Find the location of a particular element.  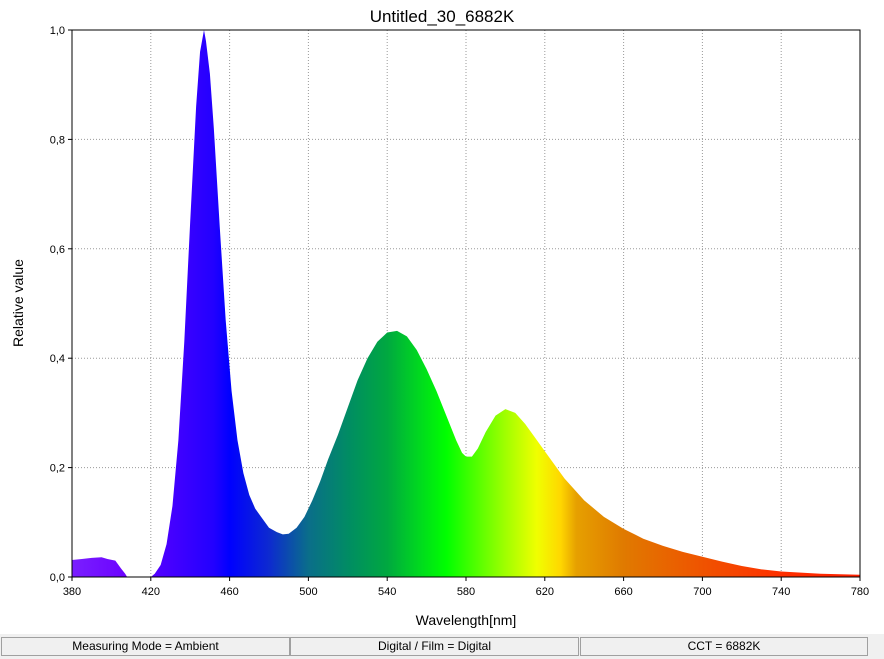

x-tick-label: 420 is located at coordinates (151, 592).